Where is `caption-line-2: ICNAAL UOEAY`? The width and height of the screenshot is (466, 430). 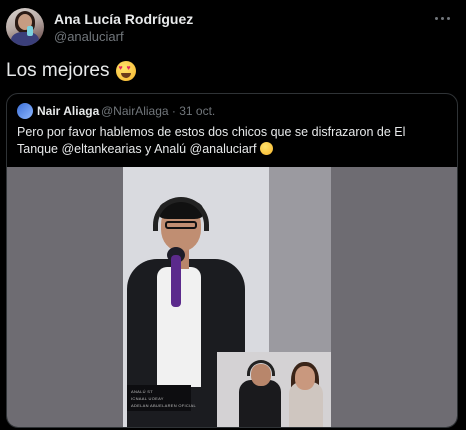
caption-line-2: ICNAAL UOEAY is located at coordinates (147, 398).